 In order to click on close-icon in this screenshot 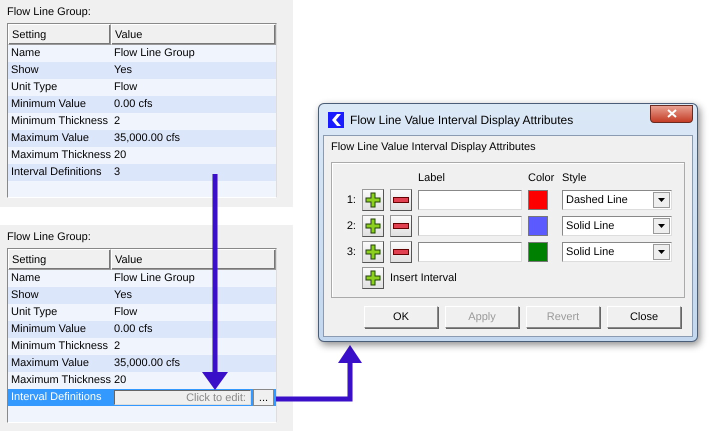, I will do `click(671, 113)`.